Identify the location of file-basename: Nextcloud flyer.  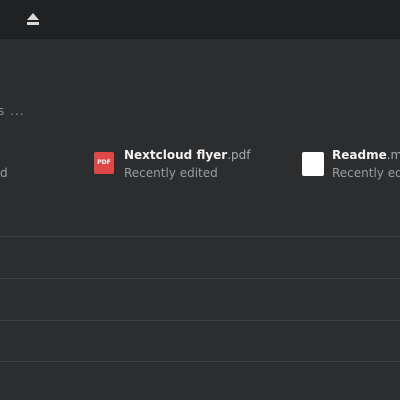
(176, 155).